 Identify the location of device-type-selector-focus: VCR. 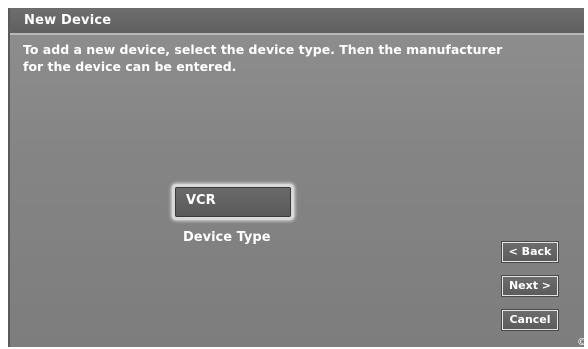
(233, 202).